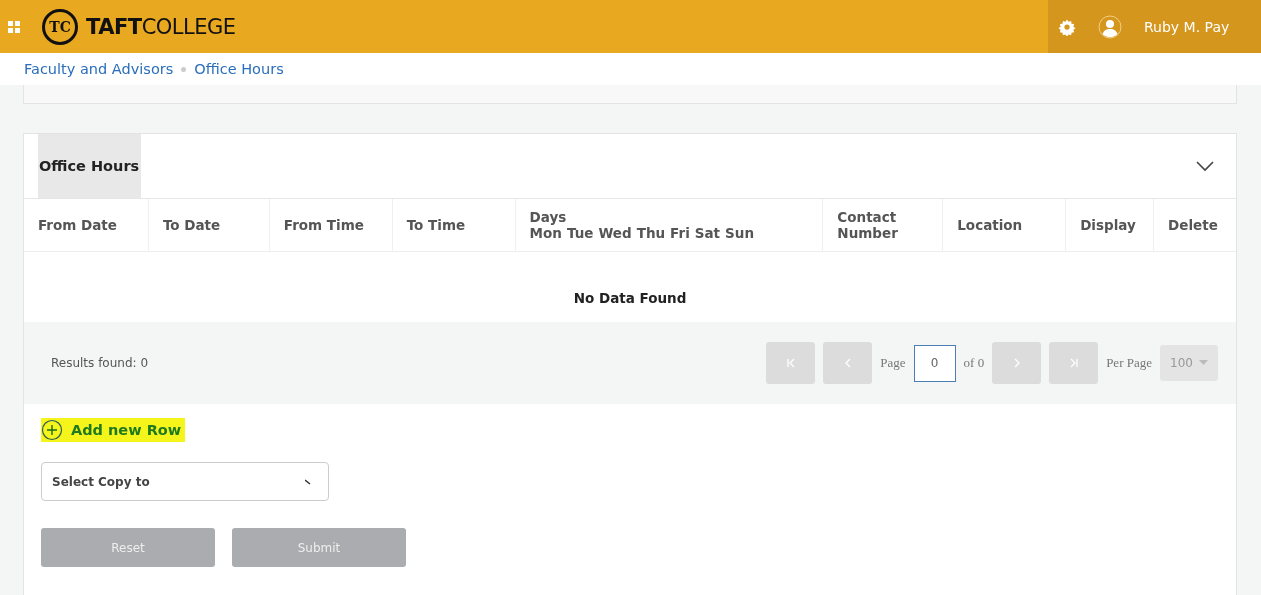  Describe the element at coordinates (89, 166) in the screenshot. I see `panel-title: Office Hours` at that location.